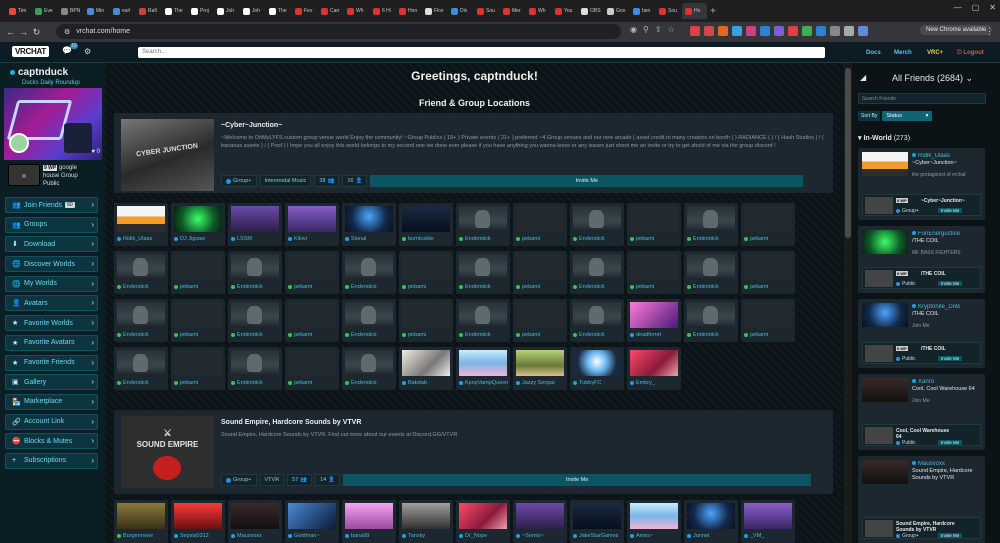 This screenshot has height=543, width=1000. Describe the element at coordinates (483, 368) in the screenshot. I see `friend-card: KpopVampQueen` at that location.